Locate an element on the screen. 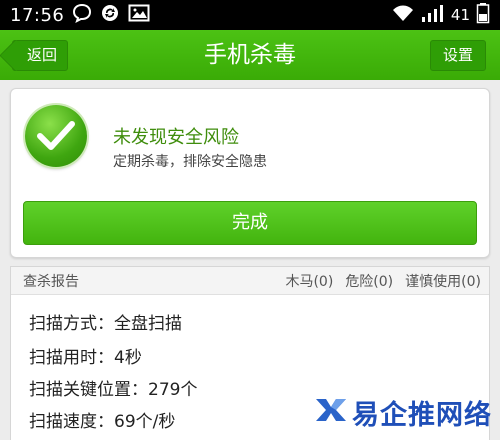 The height and width of the screenshot is (440, 500). watermark-text: 易企推网络 is located at coordinates (422, 415).